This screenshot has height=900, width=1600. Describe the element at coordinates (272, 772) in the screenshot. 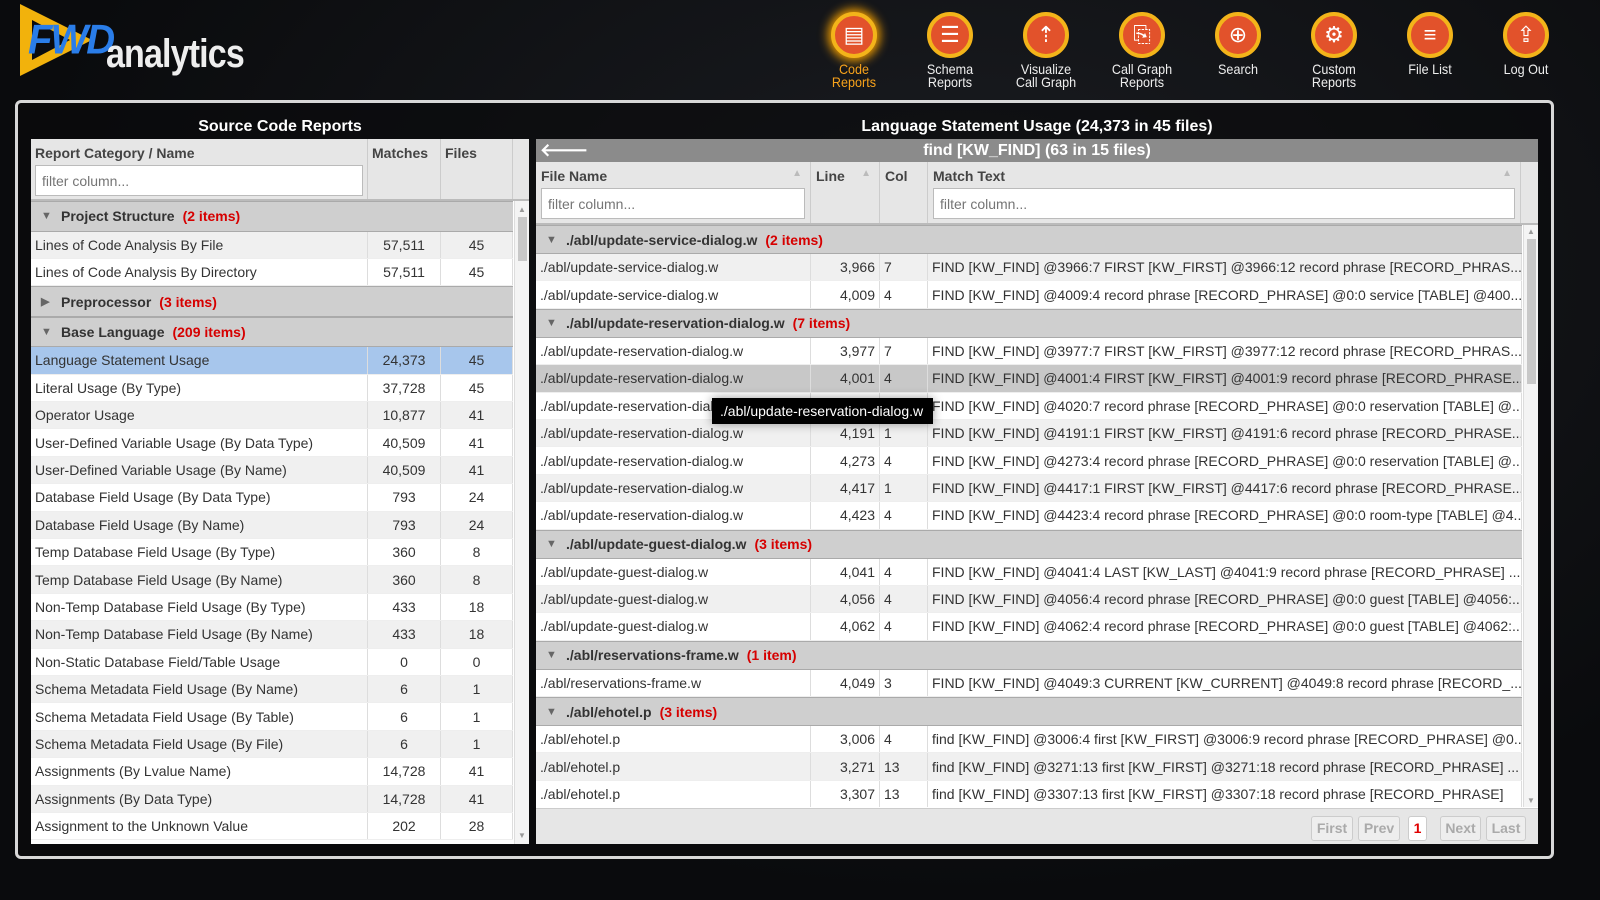

I see `report-row: Assignments (By Lvalue Name) 14,728 41` at that location.